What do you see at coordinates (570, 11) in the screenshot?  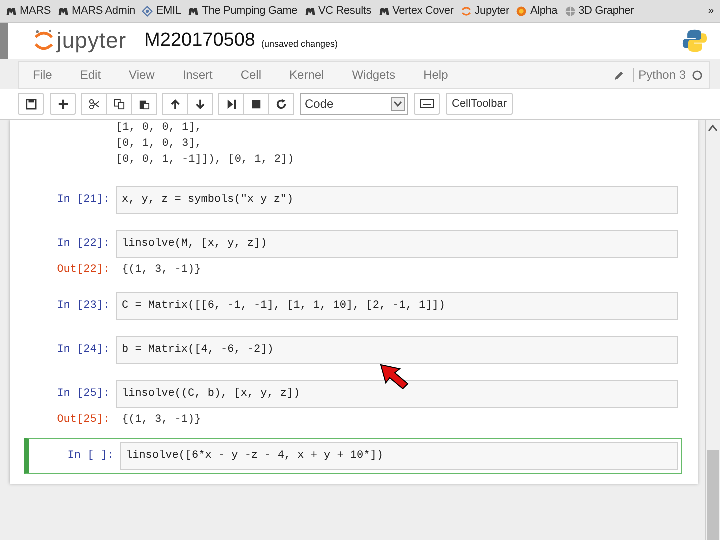 I see `globe-icon` at bounding box center [570, 11].